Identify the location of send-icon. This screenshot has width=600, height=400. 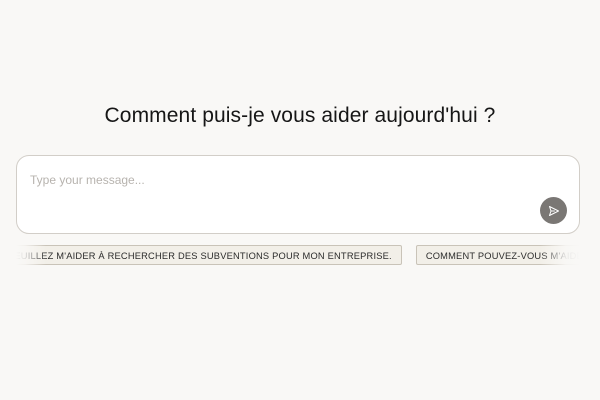
(553, 210).